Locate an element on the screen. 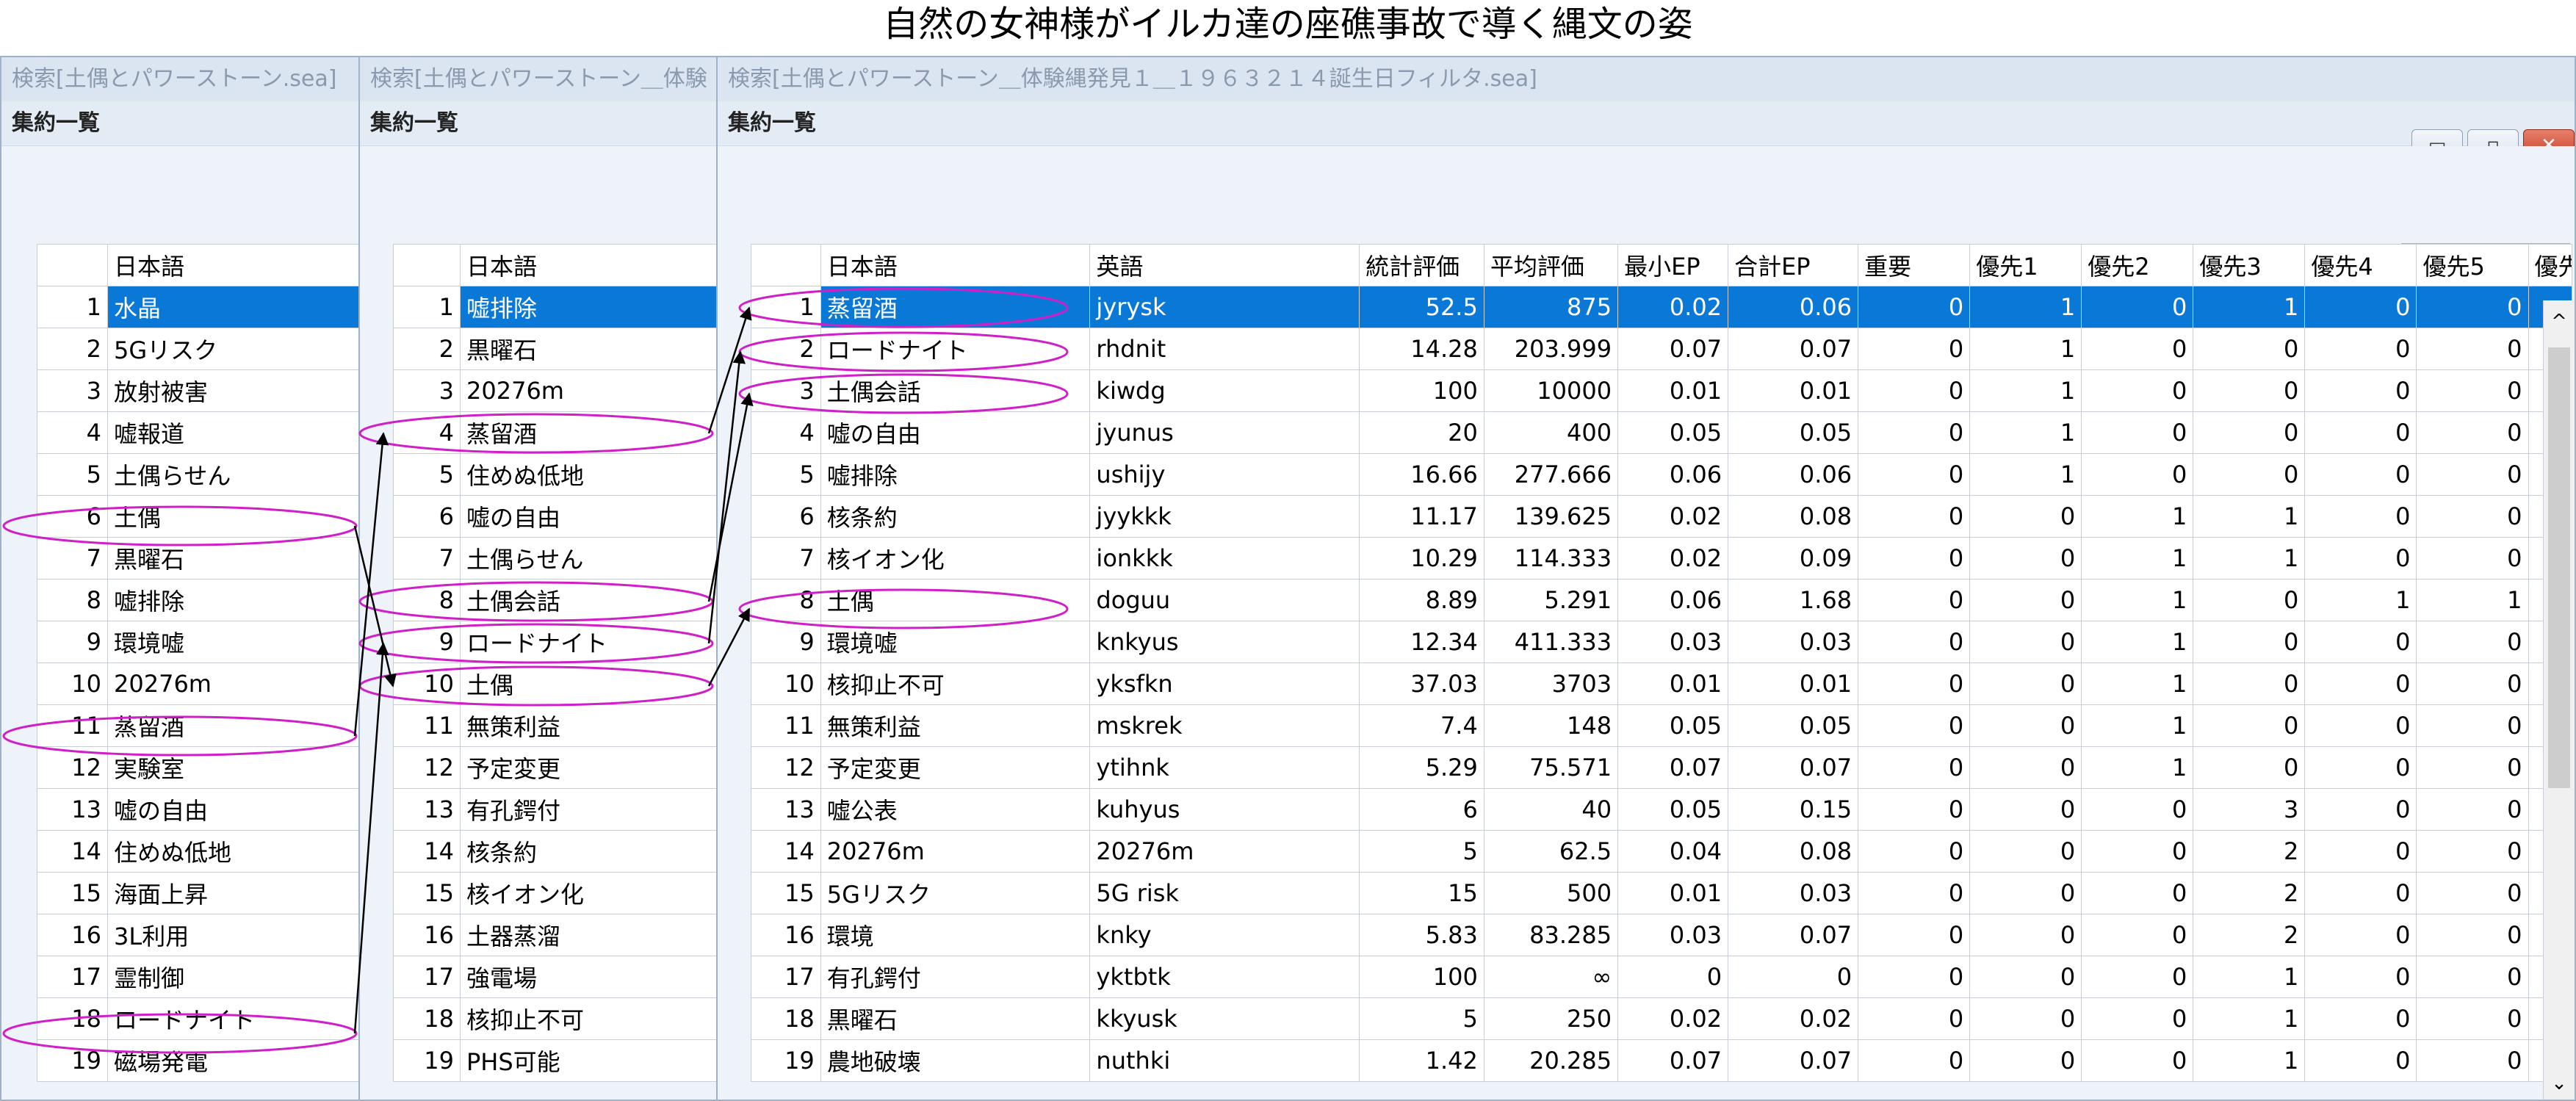 The height and width of the screenshot is (1101, 2576). table-cell: 411.333 is located at coordinates (1551, 642).